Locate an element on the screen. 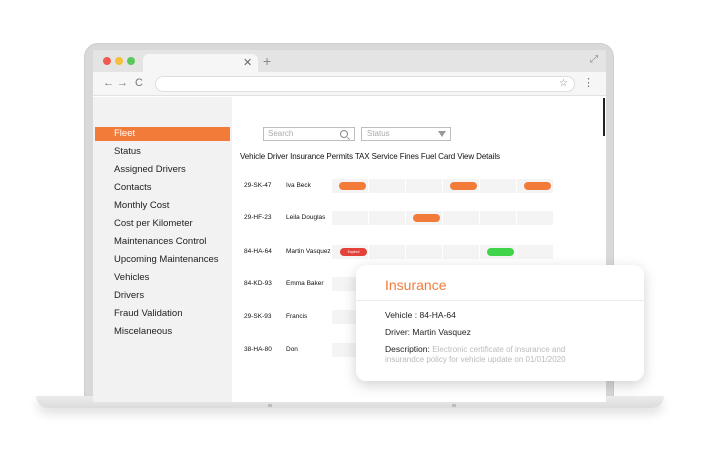 This screenshot has width=724, height=464. popup-description-text: Electronic certificate of insurance and is located at coordinates (499, 349).